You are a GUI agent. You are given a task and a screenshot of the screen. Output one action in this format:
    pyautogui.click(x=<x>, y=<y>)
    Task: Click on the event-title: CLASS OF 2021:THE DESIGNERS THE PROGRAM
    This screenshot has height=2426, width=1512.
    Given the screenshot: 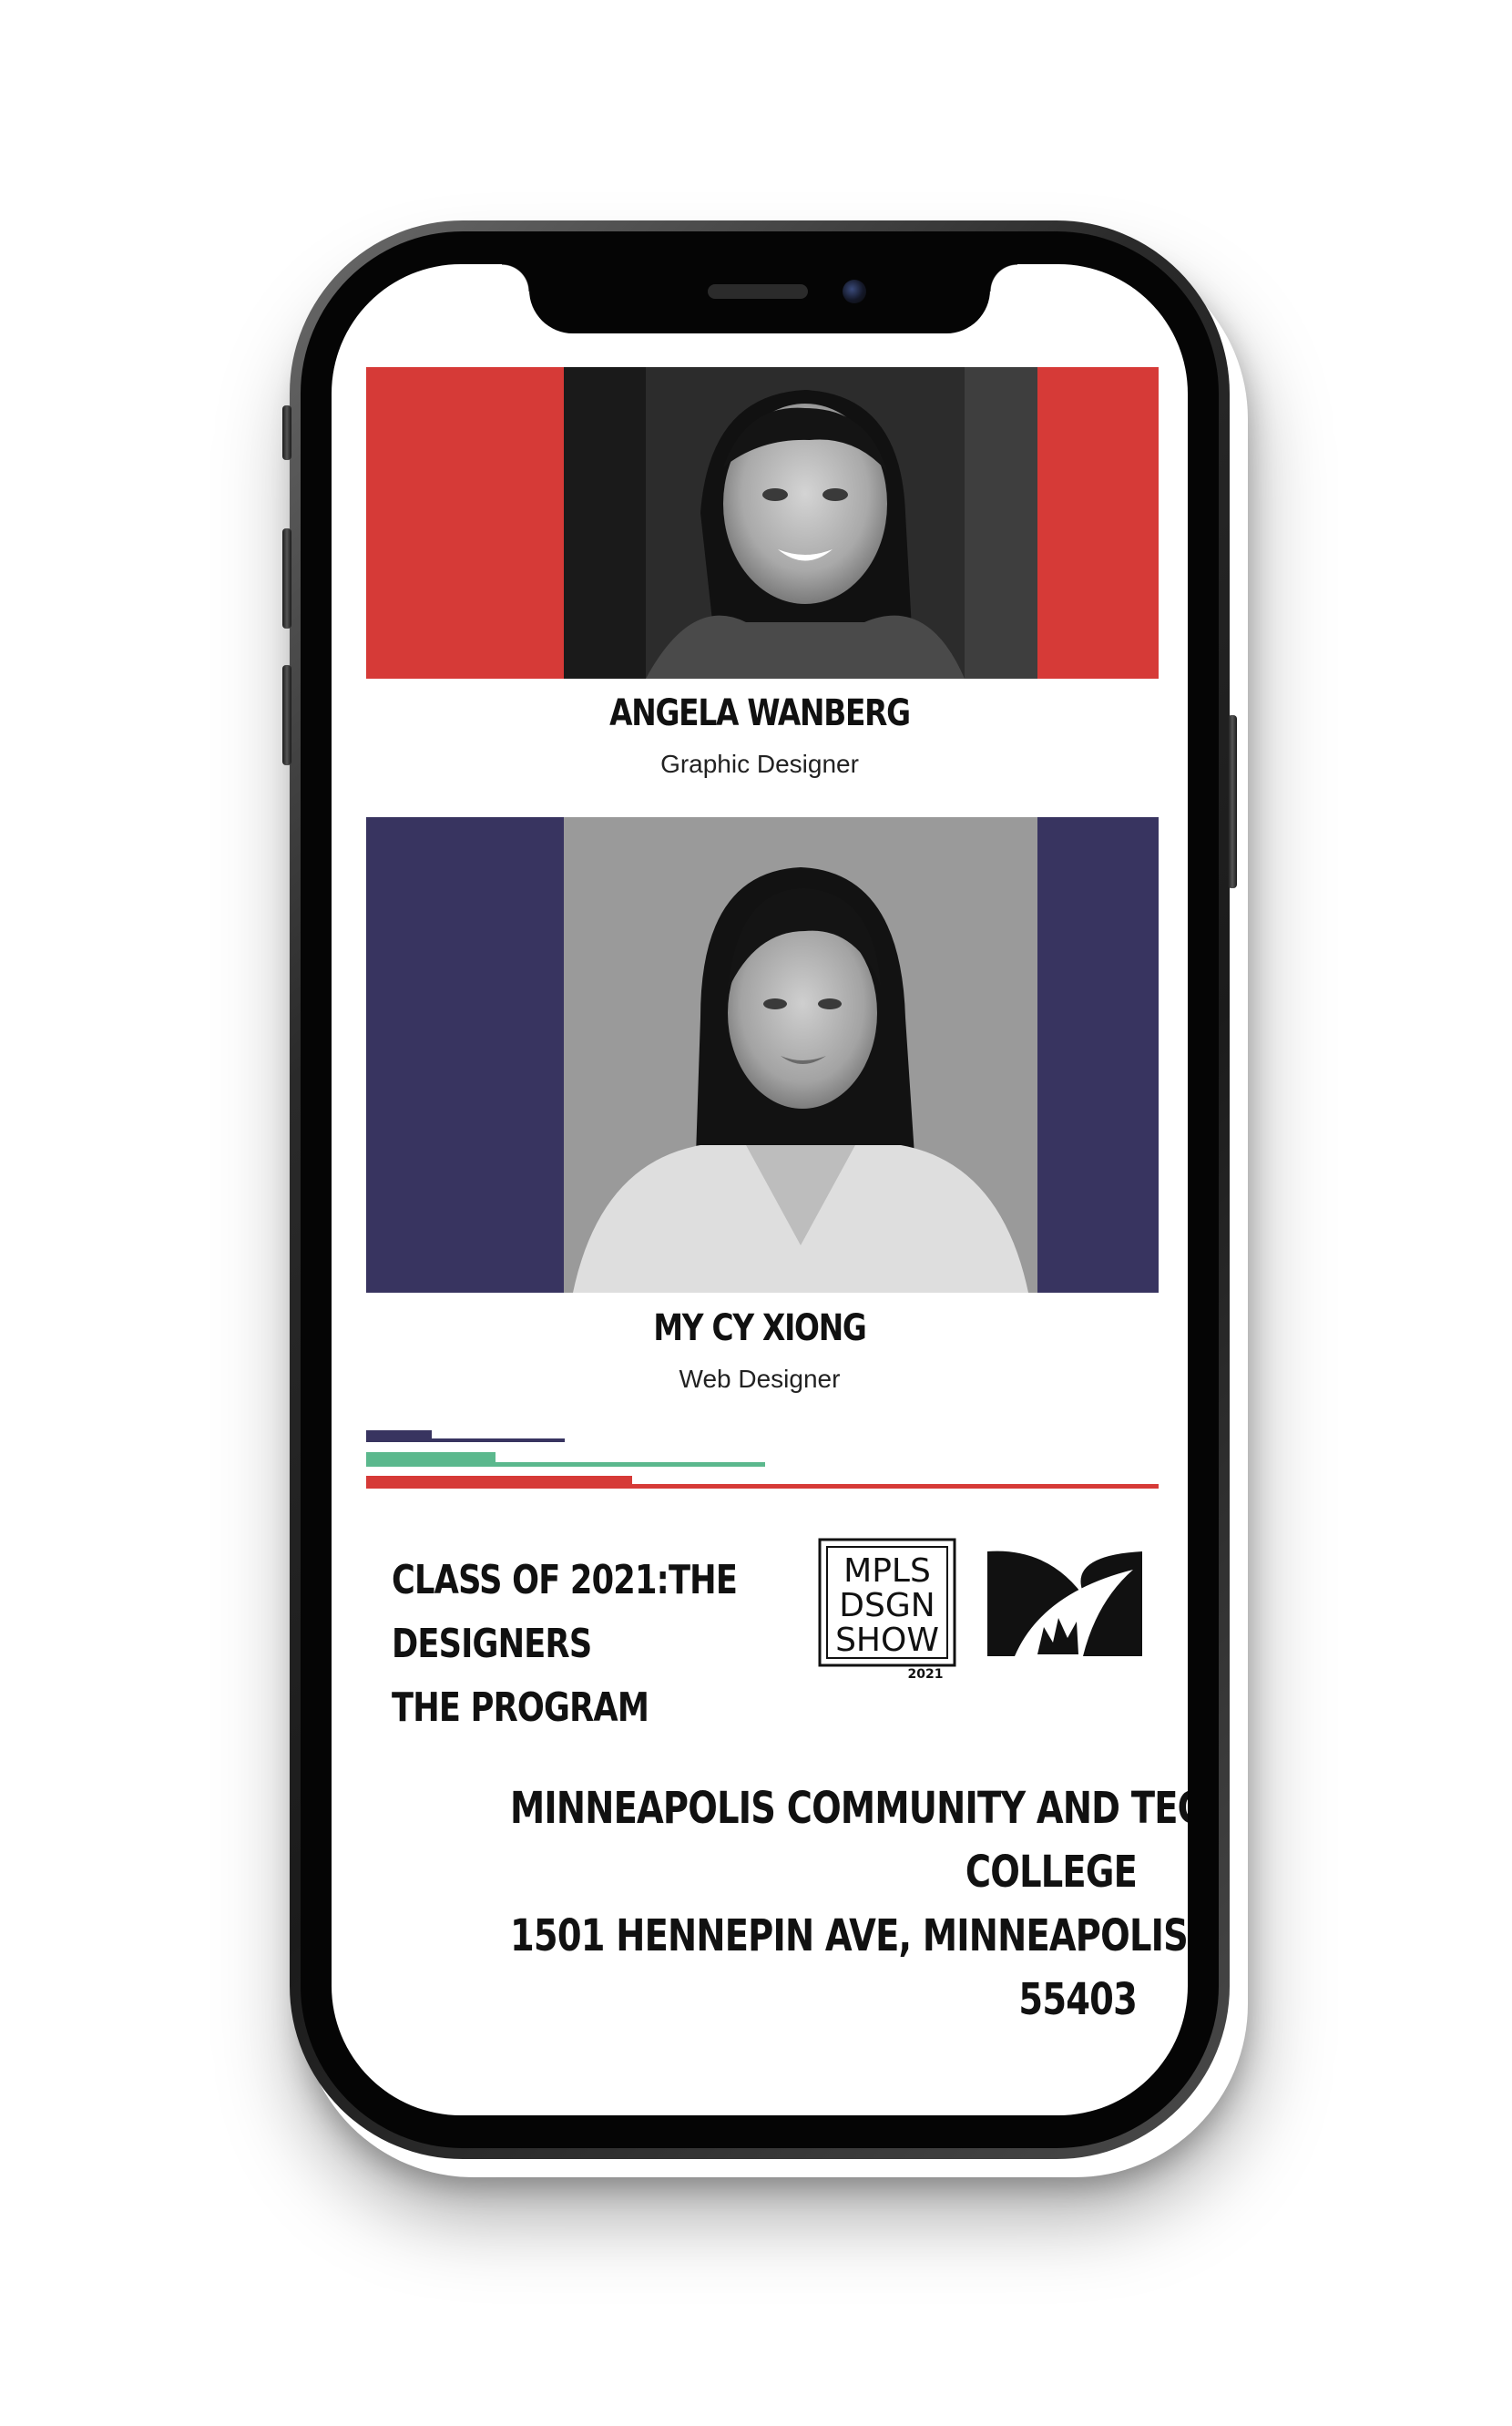 What is the action you would take?
    pyautogui.click(x=565, y=1645)
    